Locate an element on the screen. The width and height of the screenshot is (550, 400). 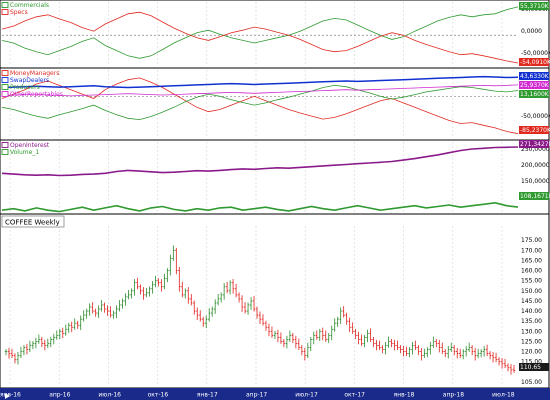
axis-tick-label: 155.00 is located at coordinates (531, 281).